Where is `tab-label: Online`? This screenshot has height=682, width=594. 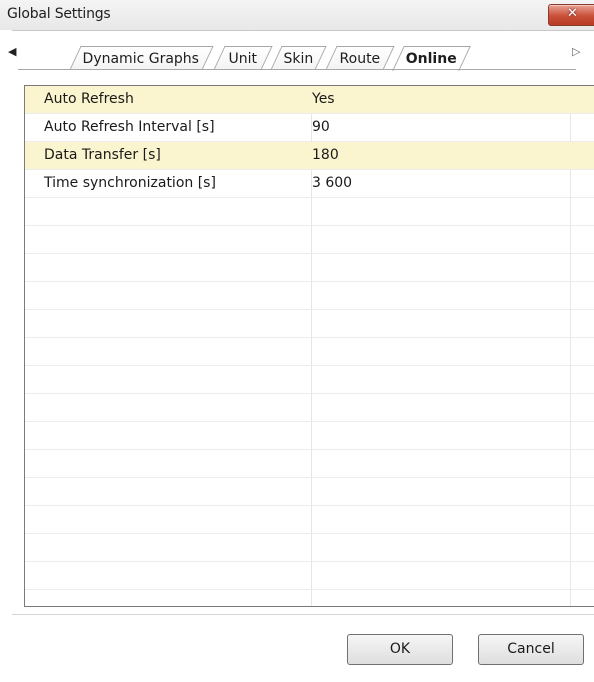 tab-label: Online is located at coordinates (431, 59).